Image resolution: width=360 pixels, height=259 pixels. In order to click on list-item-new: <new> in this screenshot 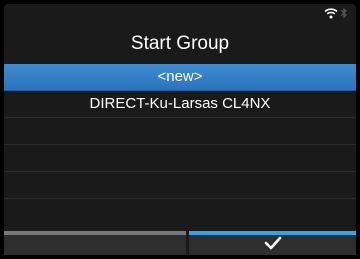, I will do `click(180, 77)`.